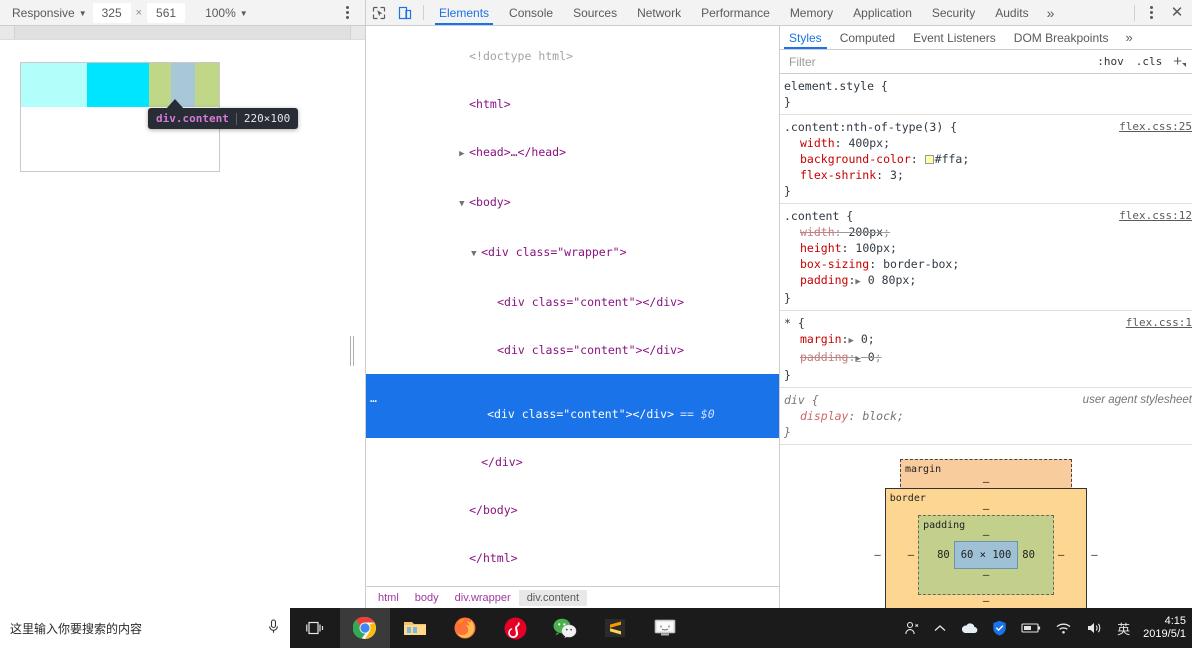  What do you see at coordinates (1128, 37) in the screenshot?
I see `more-styles-tabs-icon: »` at bounding box center [1128, 37].